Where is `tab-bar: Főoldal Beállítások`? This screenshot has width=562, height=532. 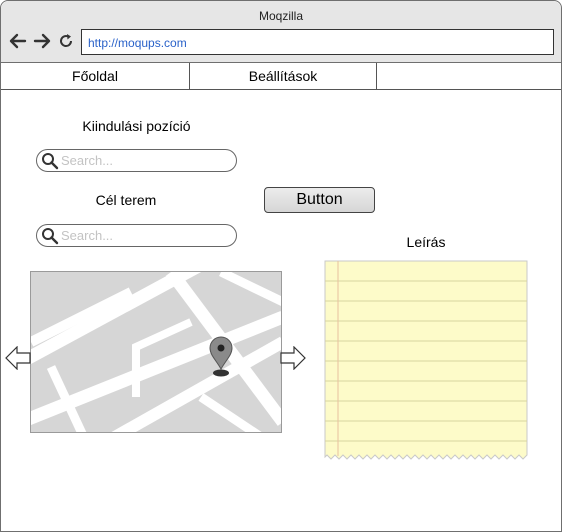 tab-bar: Főoldal Beállítások is located at coordinates (281, 76).